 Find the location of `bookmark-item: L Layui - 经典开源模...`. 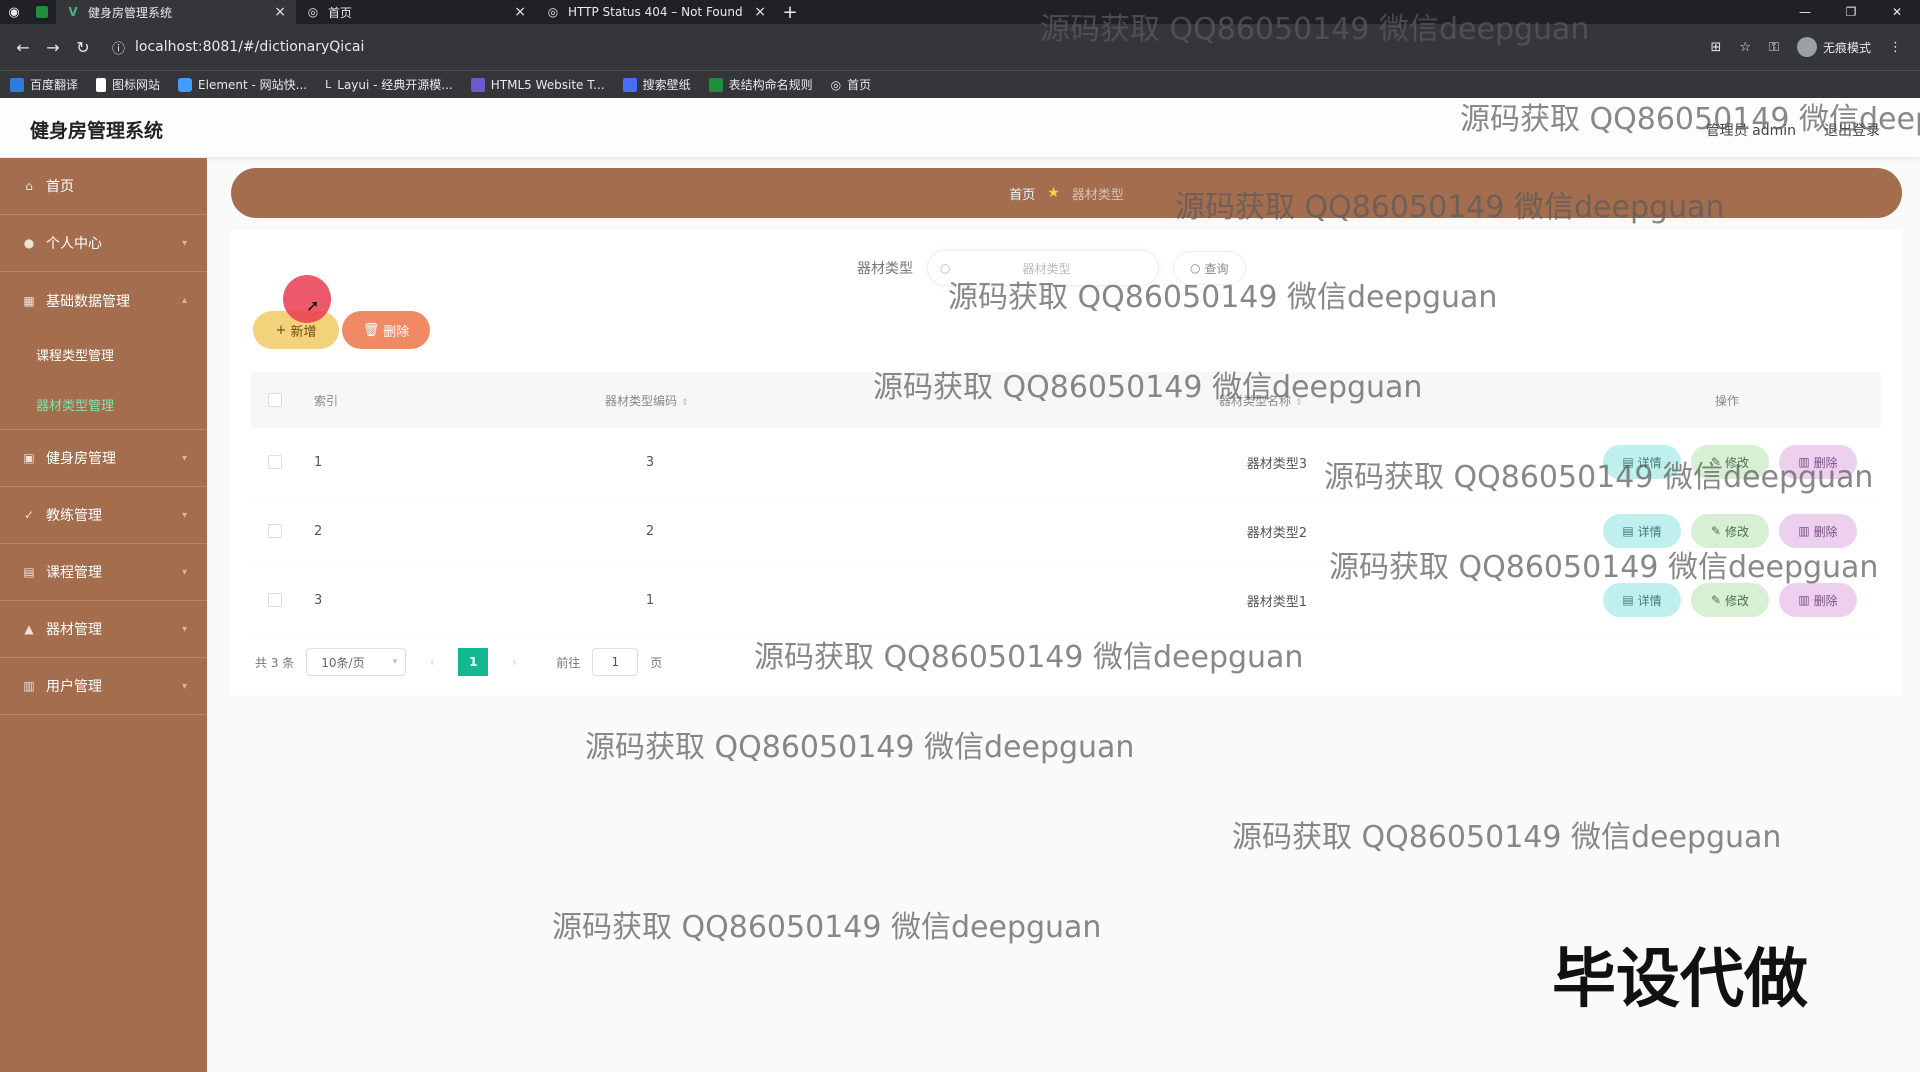

bookmark-item: L Layui - 经典开源模... is located at coordinates (389, 84).